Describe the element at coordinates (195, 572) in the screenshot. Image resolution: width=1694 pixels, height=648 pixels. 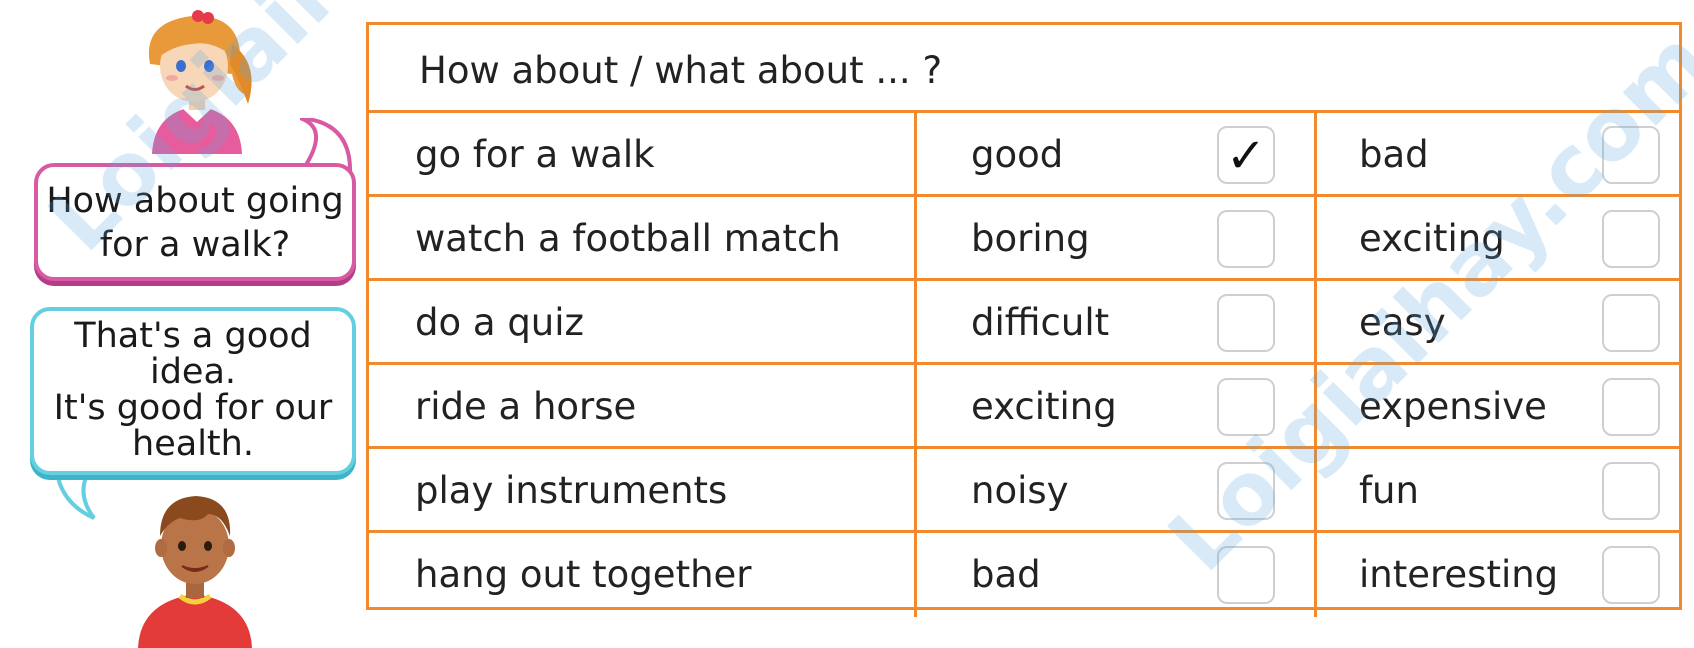
I see `boy-illustration` at that location.